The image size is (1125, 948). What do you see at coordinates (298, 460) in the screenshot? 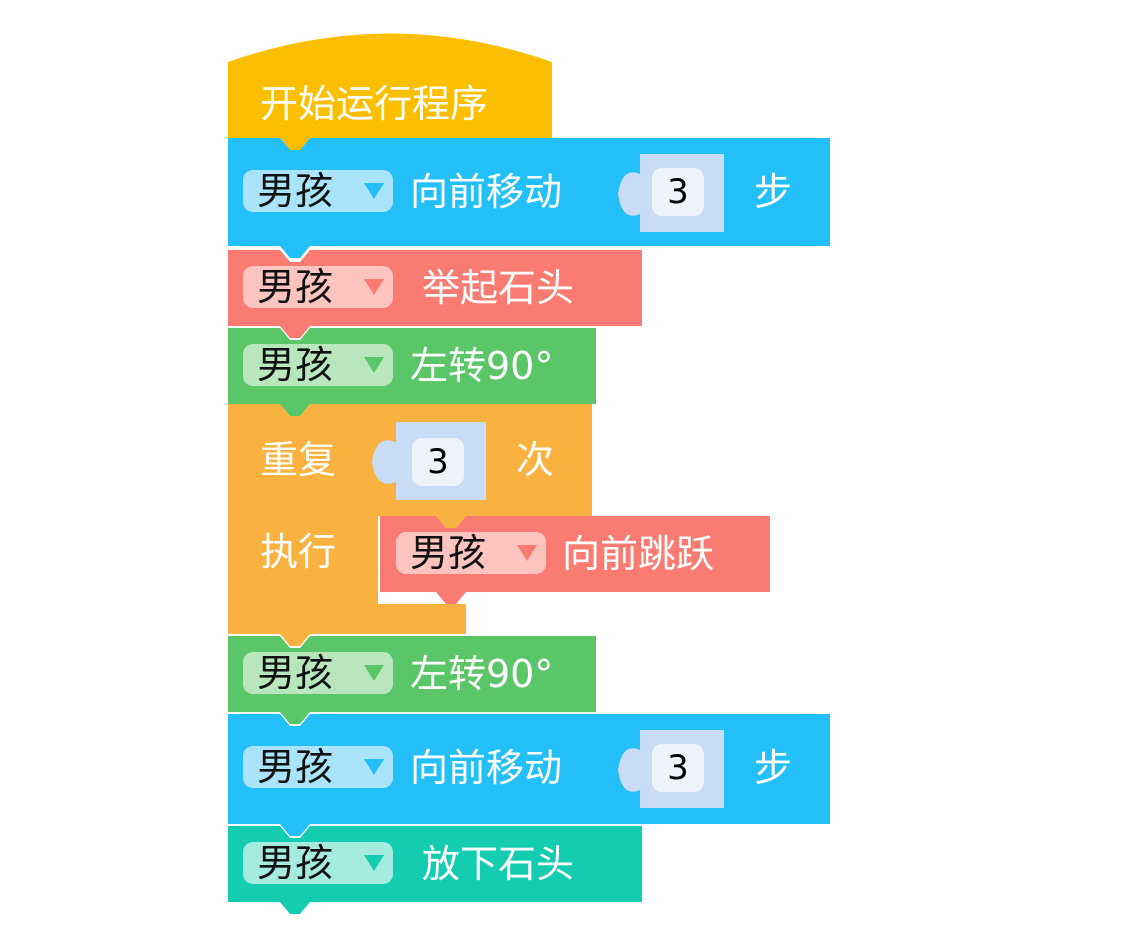
I see `repeat-label: 重复` at bounding box center [298, 460].